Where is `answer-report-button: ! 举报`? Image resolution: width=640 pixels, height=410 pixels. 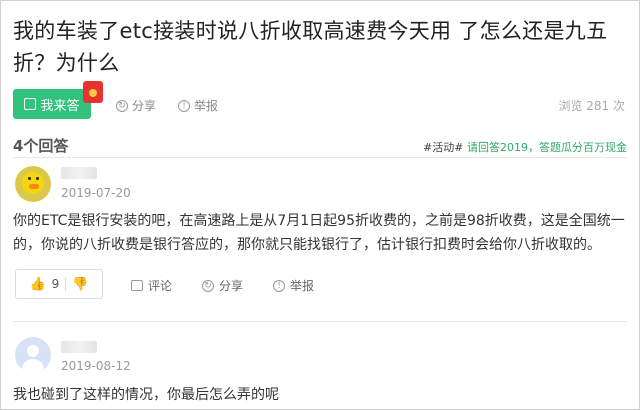
answer-report-button: ! 举报 is located at coordinates (293, 285).